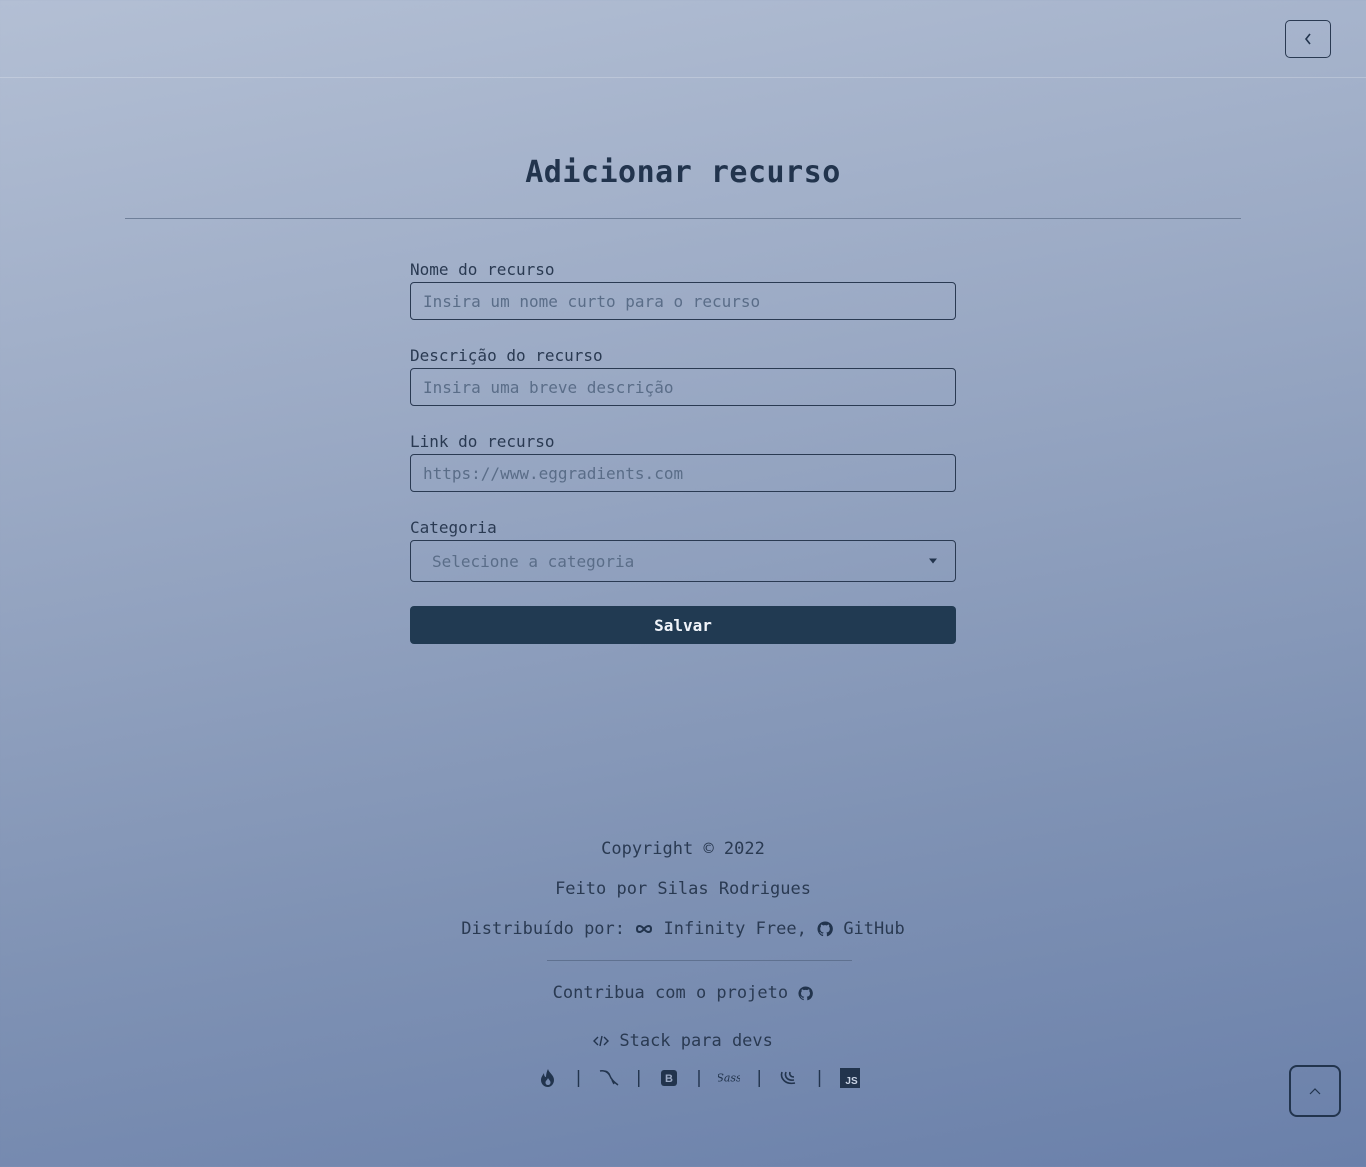 This screenshot has width=1366, height=1167. What do you see at coordinates (644, 929) in the screenshot?
I see `infinity-icon` at bounding box center [644, 929].